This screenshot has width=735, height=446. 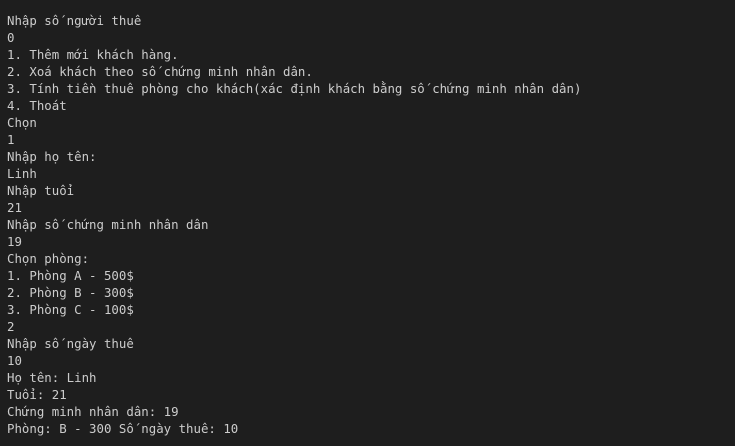 What do you see at coordinates (70, 292) in the screenshot?
I see `terminal-line: 2. Phòng B - 300$` at bounding box center [70, 292].